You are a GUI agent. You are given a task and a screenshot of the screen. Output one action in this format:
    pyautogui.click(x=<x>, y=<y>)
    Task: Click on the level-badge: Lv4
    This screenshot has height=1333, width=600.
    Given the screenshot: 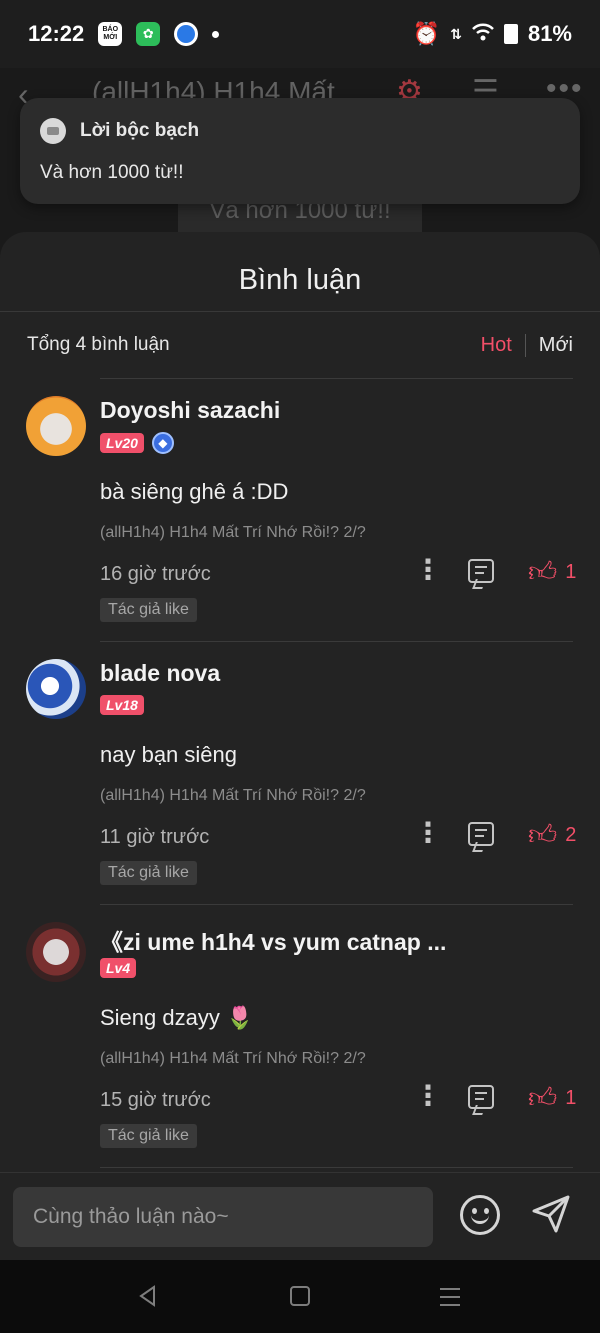 What is the action you would take?
    pyautogui.click(x=118, y=968)
    